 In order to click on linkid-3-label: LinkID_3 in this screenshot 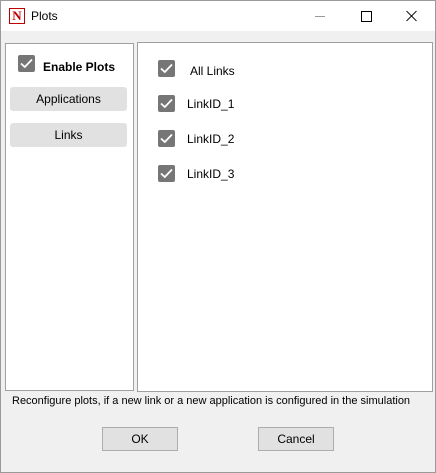, I will do `click(211, 174)`.